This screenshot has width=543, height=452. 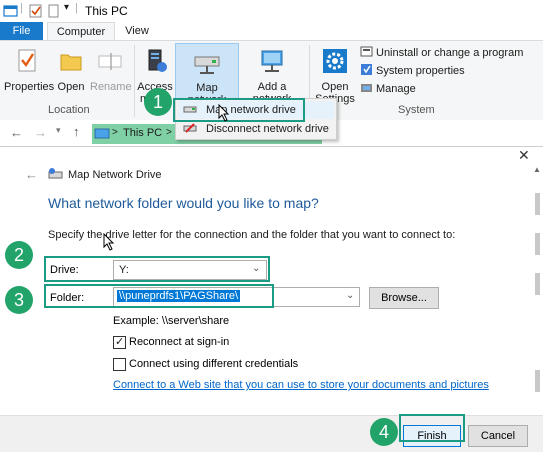 I want to click on system-properties-label: System properties, so click(x=420, y=71).